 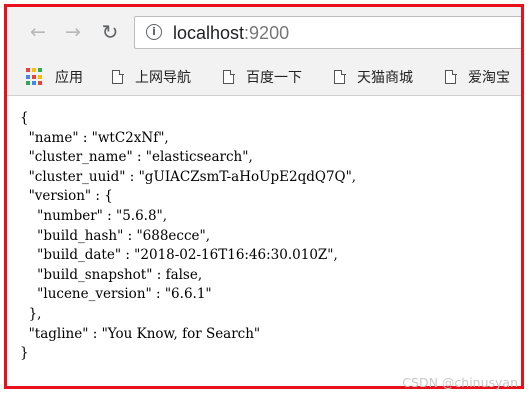 I want to click on json-line: "cluster_name" : "elasticsearch",, so click(x=136, y=157).